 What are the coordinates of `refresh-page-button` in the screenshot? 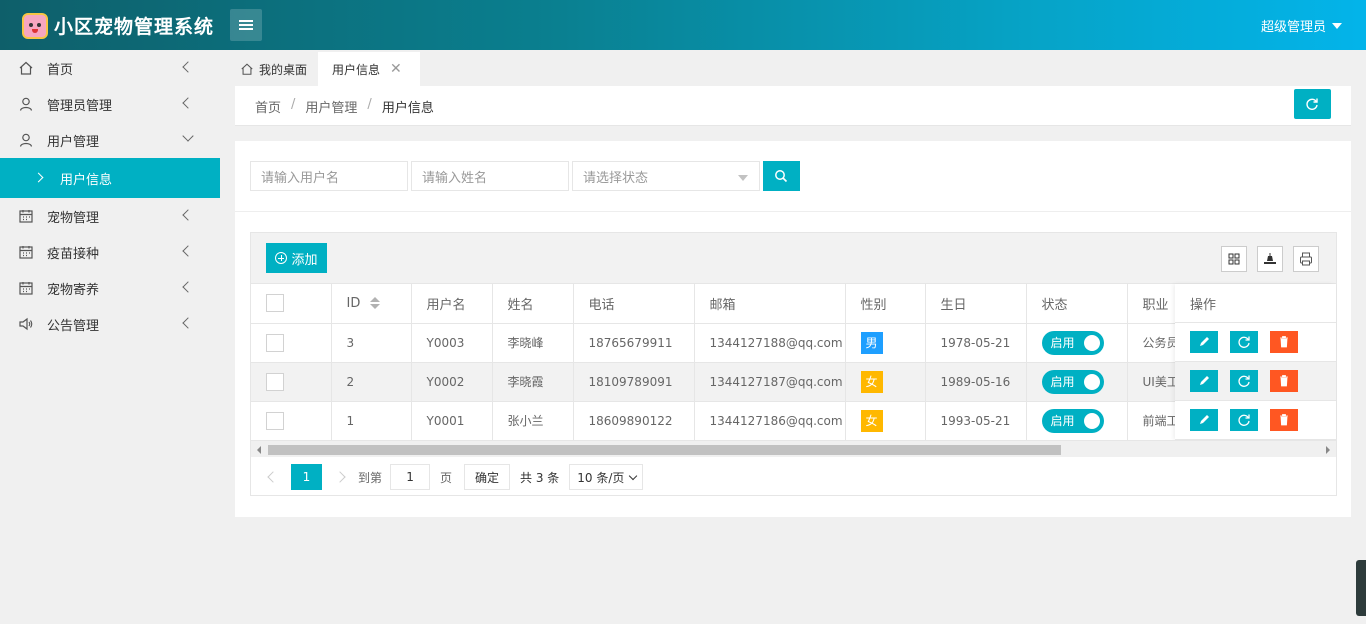 It's located at (1312, 104).